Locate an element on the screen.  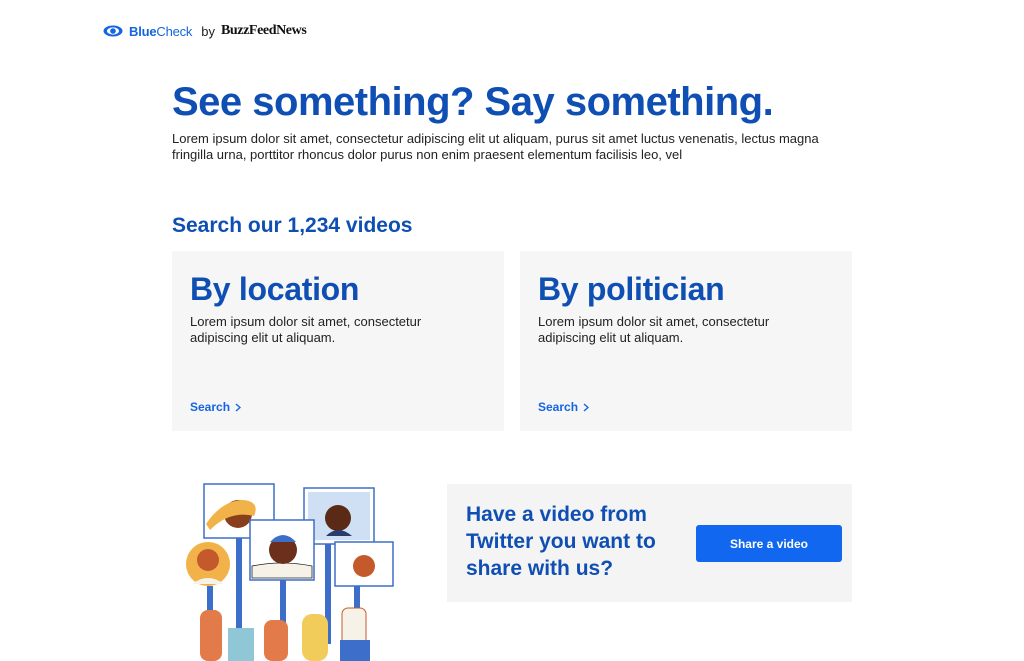
eye-icon is located at coordinates (113, 31).